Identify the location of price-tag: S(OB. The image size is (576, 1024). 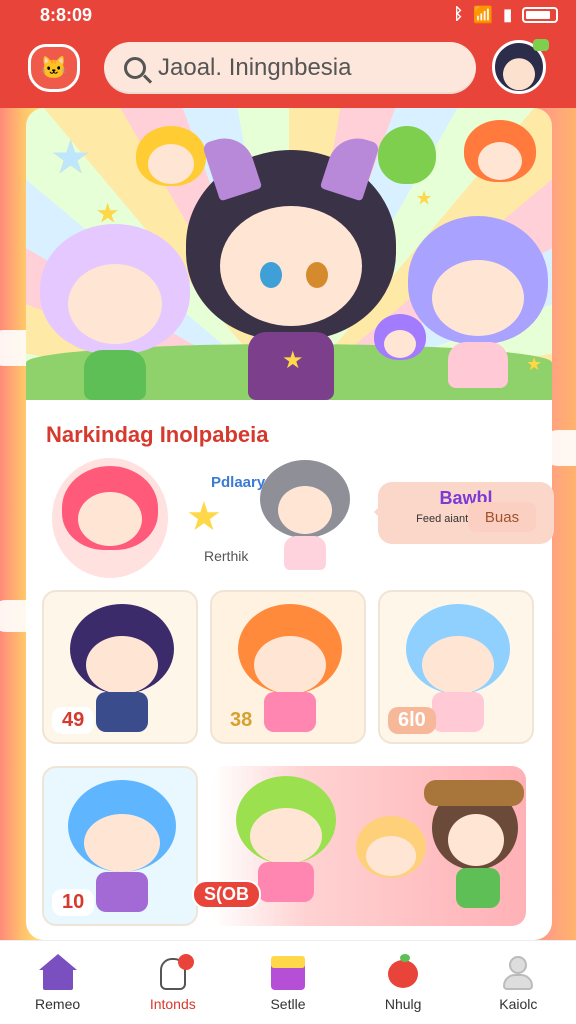
(226, 894).